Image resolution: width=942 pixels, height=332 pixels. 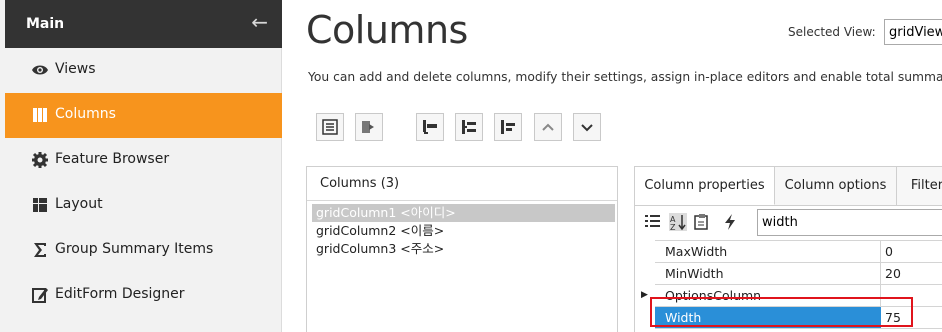 I want to click on list-item: gridColumn3 <주소>, so click(x=463, y=249).